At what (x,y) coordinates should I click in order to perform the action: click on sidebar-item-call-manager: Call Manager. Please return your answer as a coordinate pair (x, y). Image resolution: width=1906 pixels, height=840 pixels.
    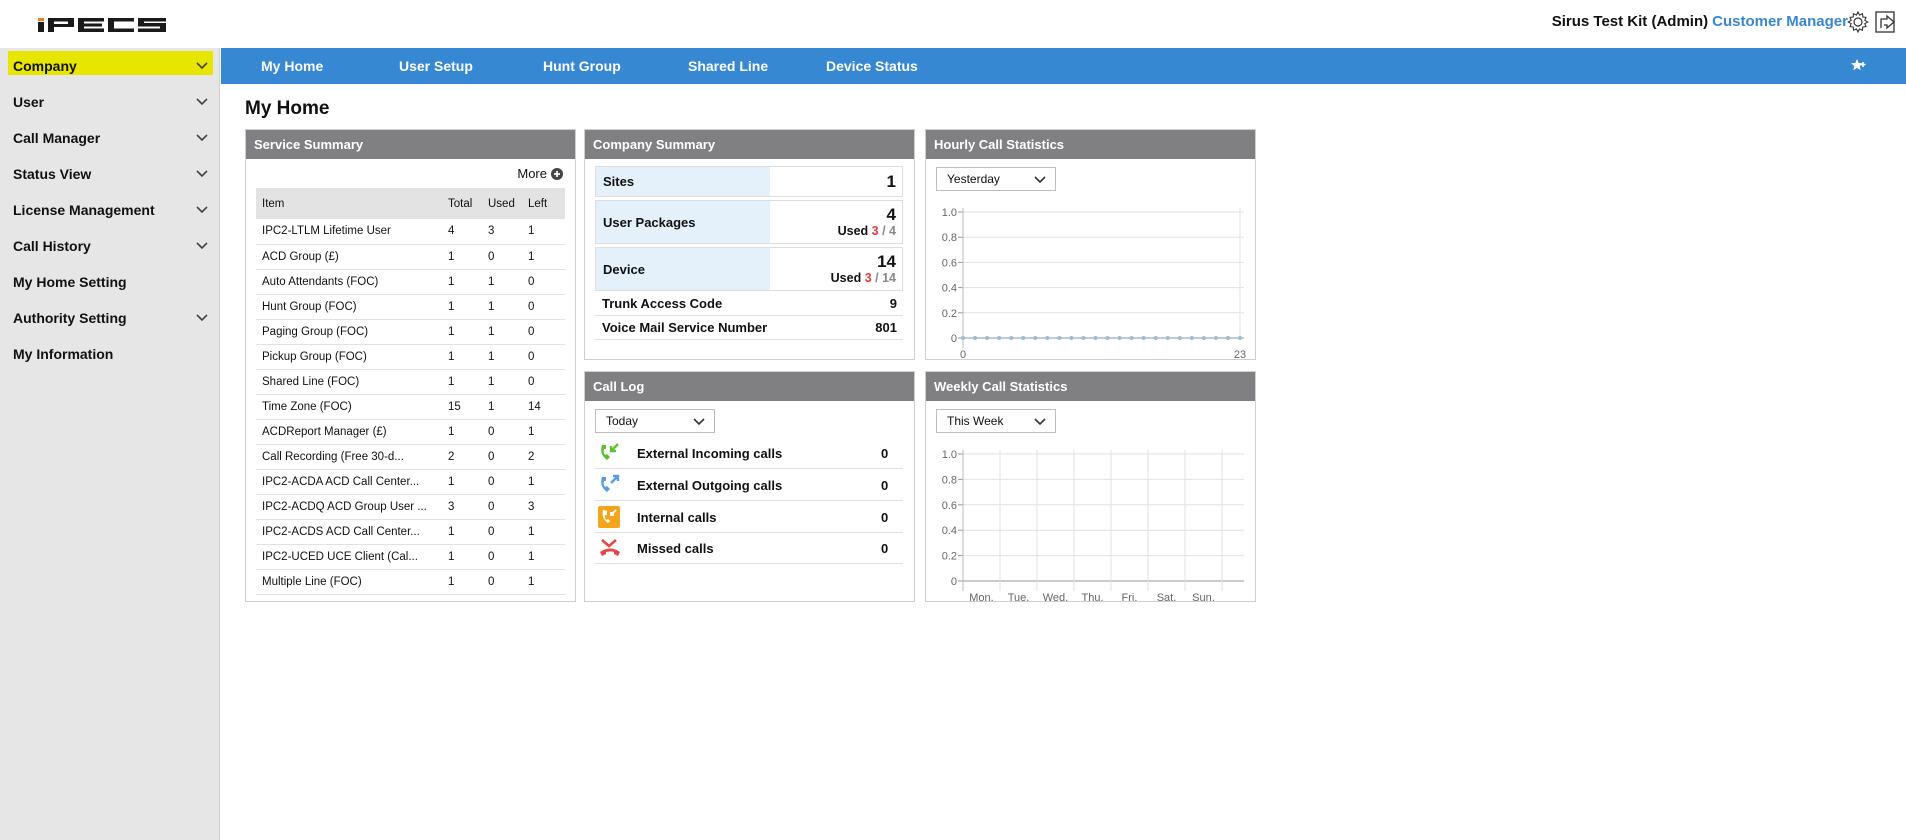
    Looking at the image, I should click on (109, 138).